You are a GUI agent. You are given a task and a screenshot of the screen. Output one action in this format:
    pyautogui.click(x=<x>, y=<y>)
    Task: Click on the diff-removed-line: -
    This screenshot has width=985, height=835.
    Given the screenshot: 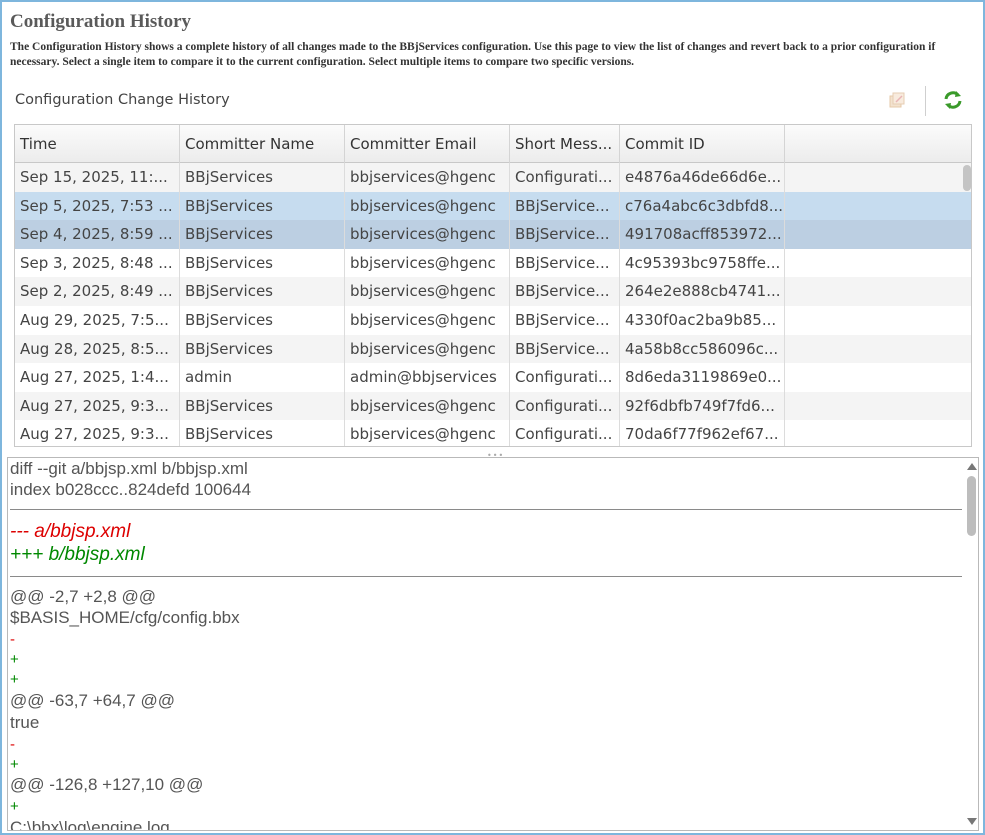 What is the action you would take?
    pyautogui.click(x=12, y=744)
    